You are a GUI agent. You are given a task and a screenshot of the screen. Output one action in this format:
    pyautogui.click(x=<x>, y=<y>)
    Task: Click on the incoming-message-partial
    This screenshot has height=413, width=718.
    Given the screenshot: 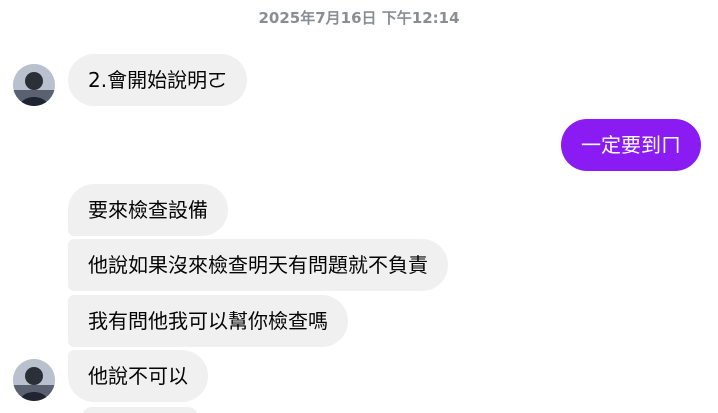 What is the action you would take?
    pyautogui.click(x=140, y=410)
    